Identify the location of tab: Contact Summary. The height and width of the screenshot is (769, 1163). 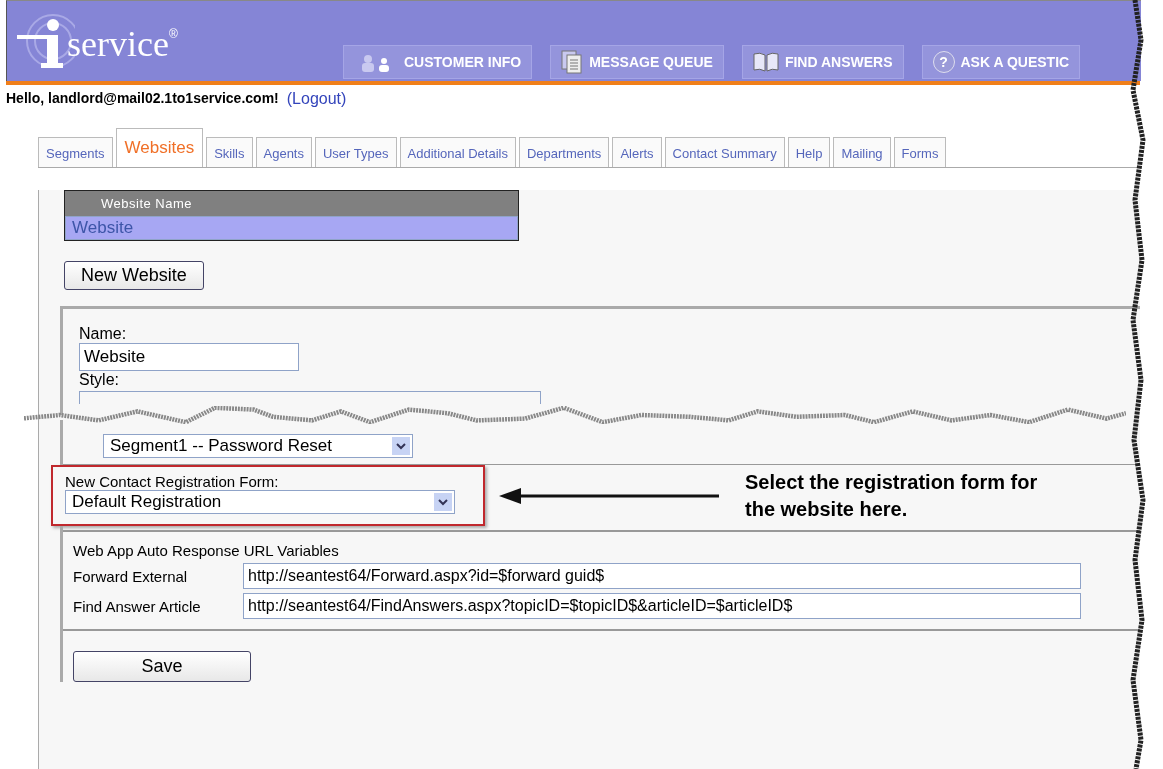
(724, 152).